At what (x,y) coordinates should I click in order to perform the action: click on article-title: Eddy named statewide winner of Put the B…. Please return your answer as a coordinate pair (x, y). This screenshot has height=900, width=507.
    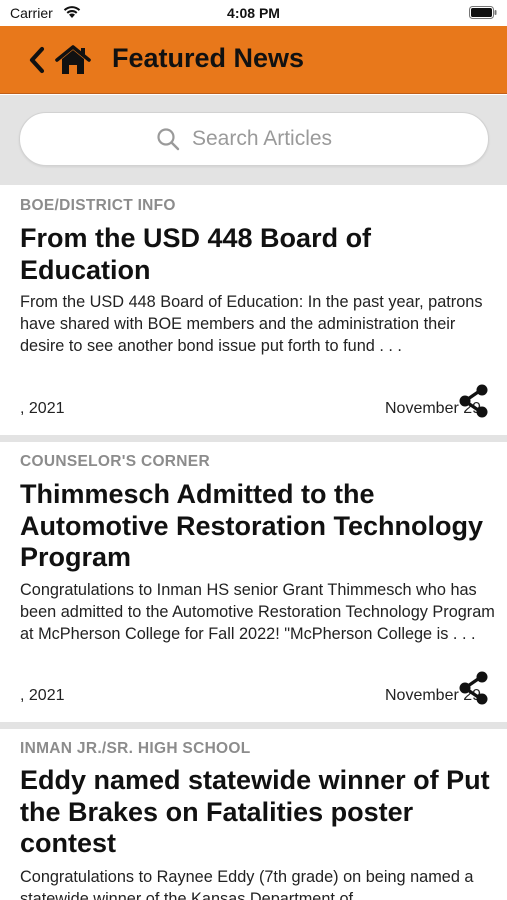
    Looking at the image, I should click on (255, 812).